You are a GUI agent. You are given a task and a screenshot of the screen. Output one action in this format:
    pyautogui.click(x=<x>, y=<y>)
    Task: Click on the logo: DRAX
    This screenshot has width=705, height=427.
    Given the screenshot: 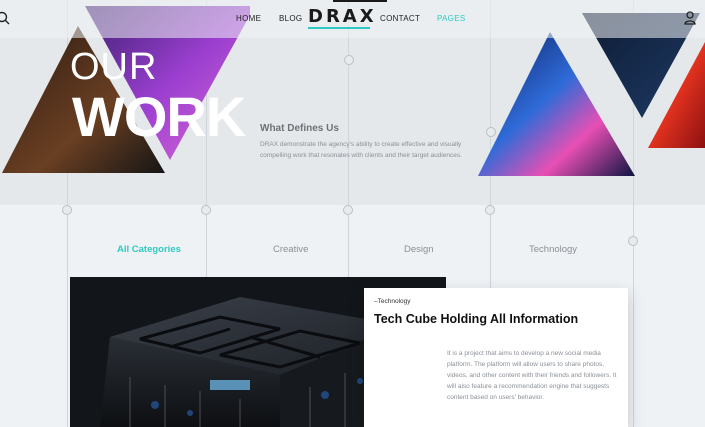 What is the action you would take?
    pyautogui.click(x=342, y=16)
    